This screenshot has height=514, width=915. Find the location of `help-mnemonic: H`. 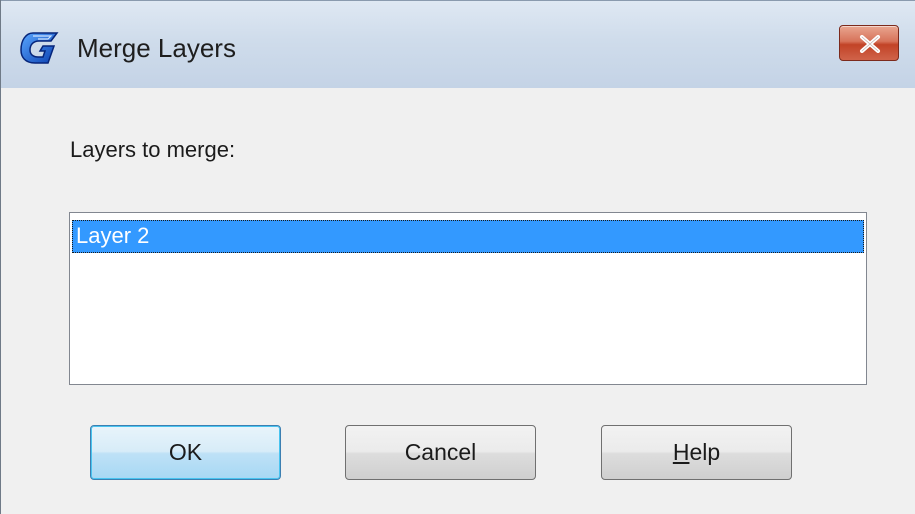

help-mnemonic: H is located at coordinates (681, 452).